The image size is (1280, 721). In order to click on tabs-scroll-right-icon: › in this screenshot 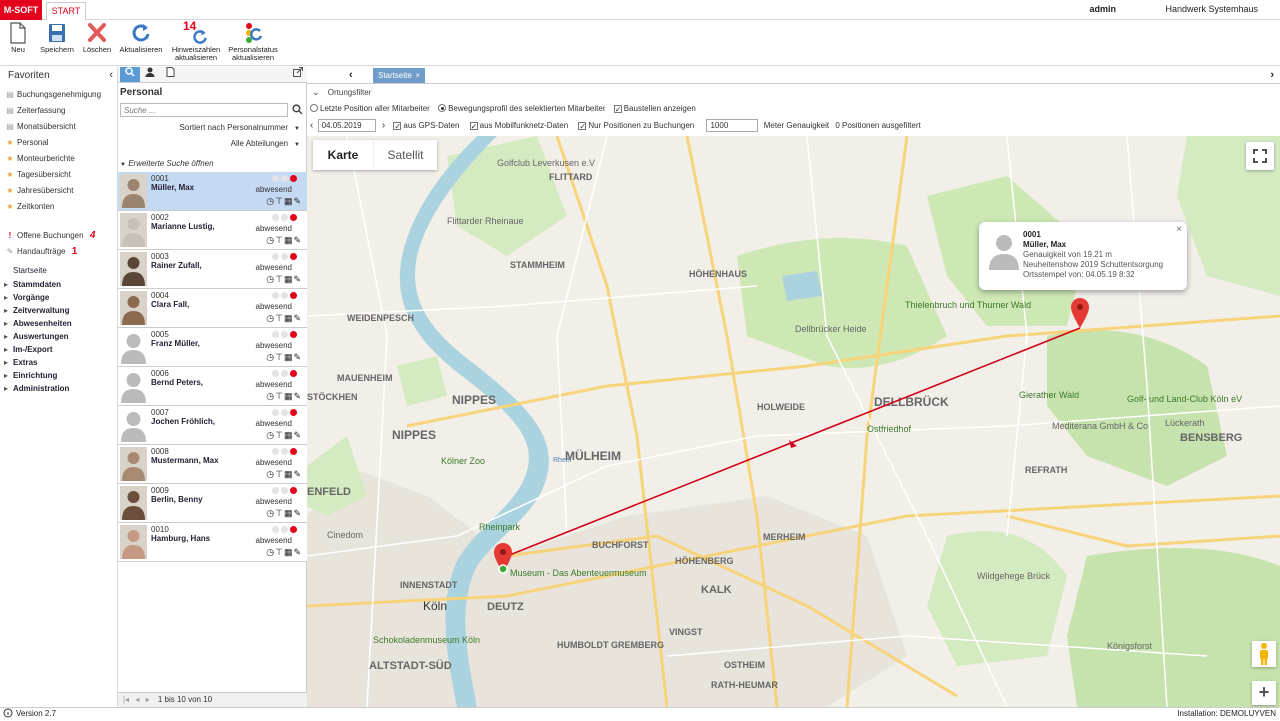, I will do `click(1272, 75)`.